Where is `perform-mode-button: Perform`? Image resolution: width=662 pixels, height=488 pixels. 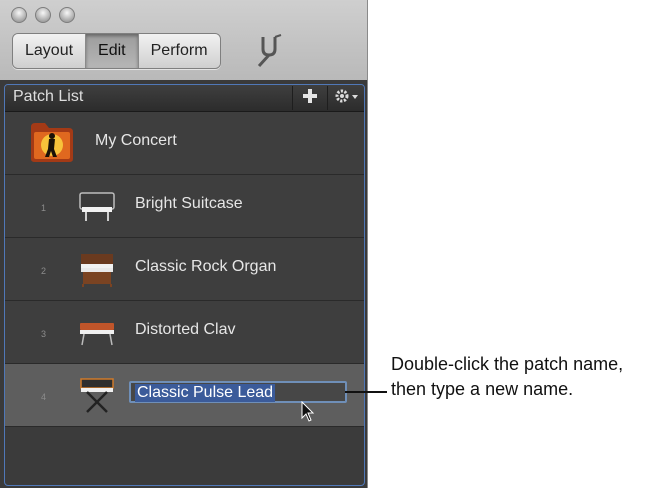
perform-mode-button: Perform is located at coordinates (179, 51).